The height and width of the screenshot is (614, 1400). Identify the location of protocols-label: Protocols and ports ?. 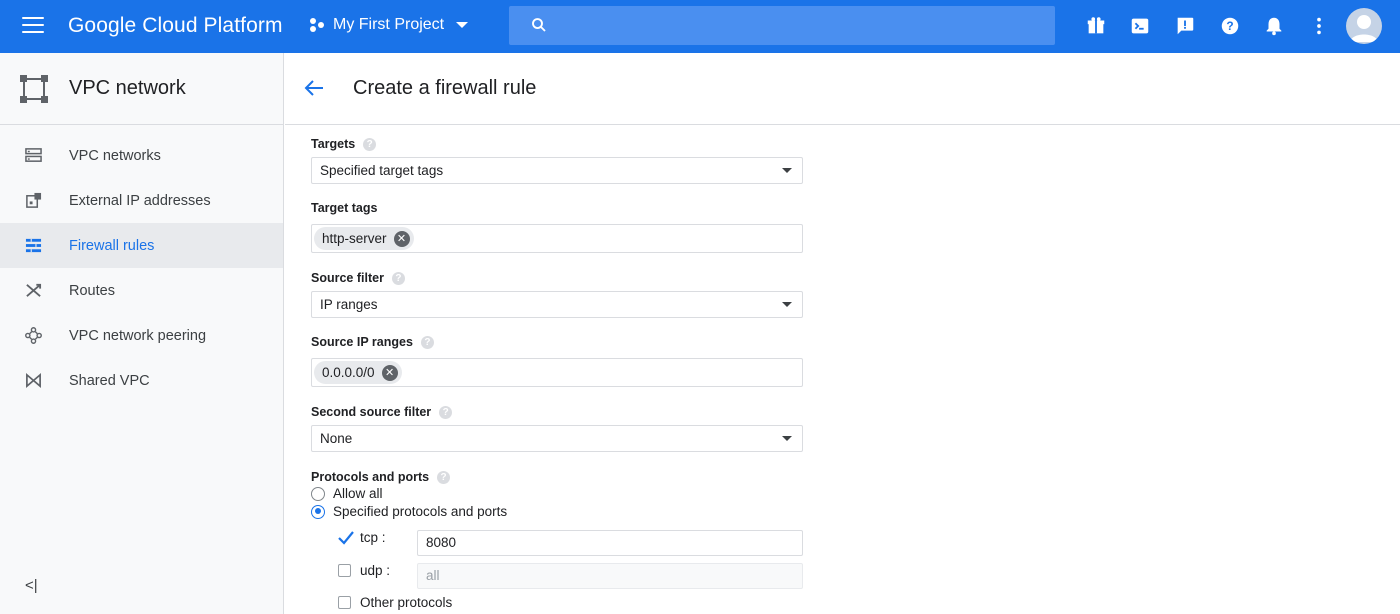
(381, 477).